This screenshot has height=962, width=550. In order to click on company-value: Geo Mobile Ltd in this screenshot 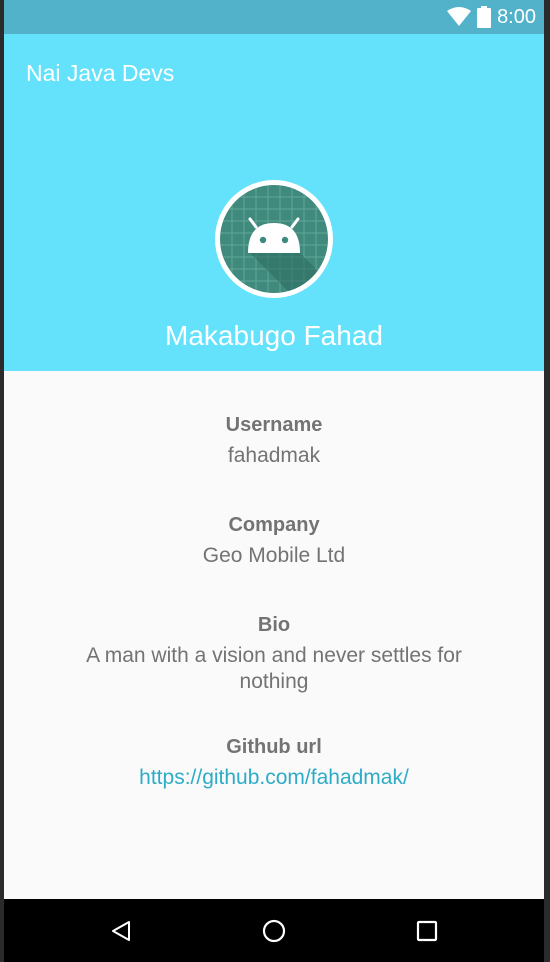, I will do `click(274, 555)`.